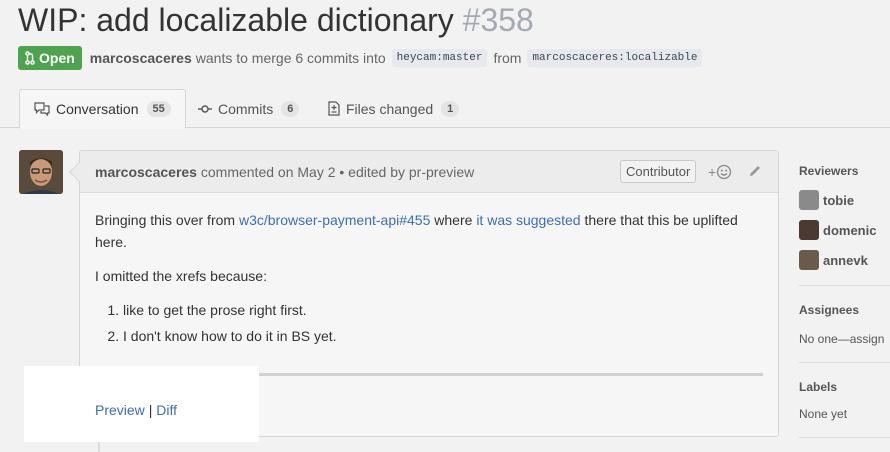 The height and width of the screenshot is (452, 890). I want to click on tab-conversation-count: 55, so click(158, 109).